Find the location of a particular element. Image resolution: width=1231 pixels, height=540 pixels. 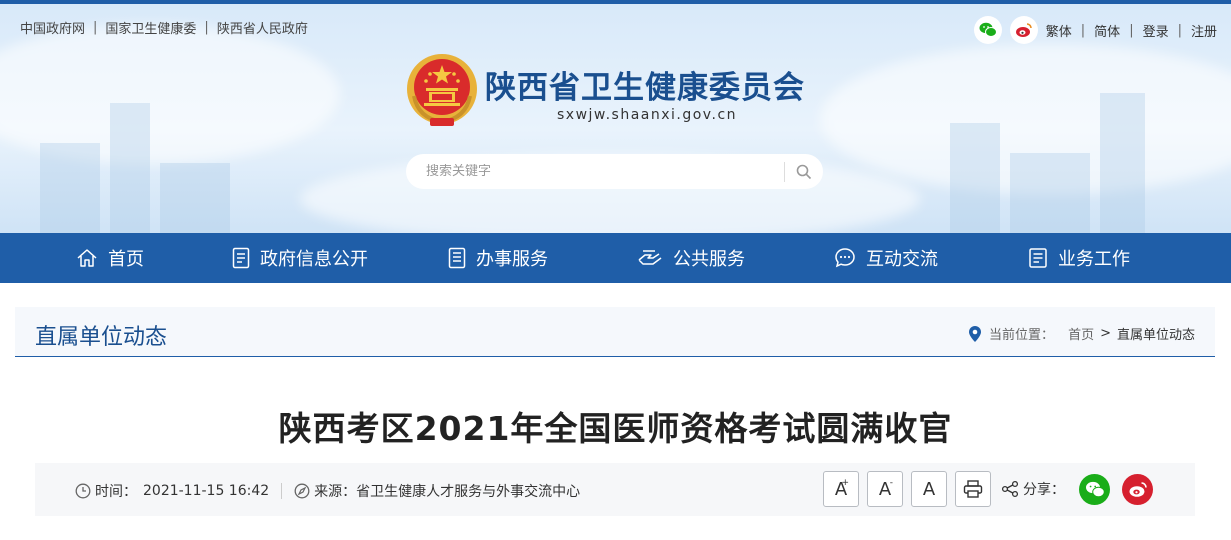

nav-item-interaction: 互动交流 is located at coordinates (886, 258).